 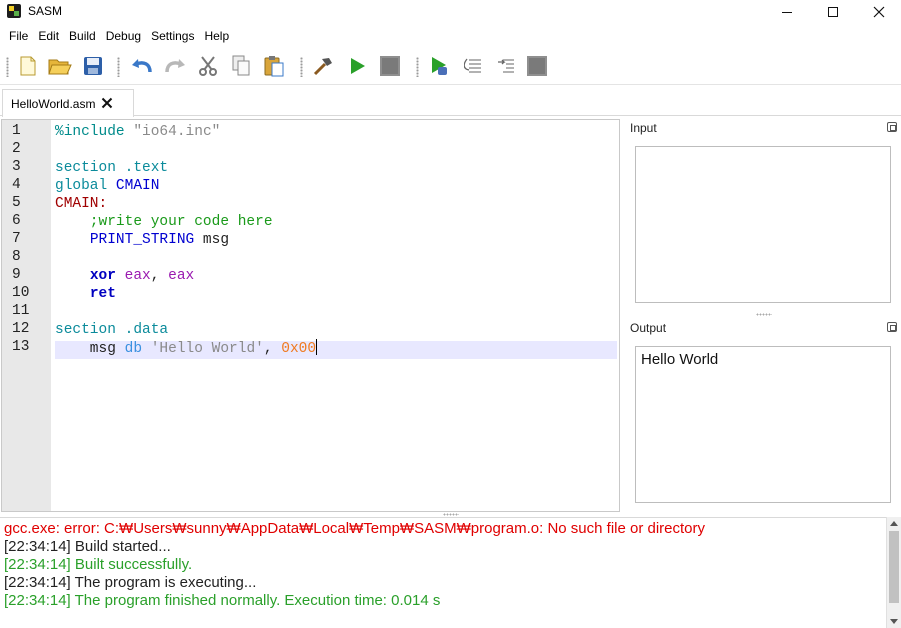 What do you see at coordinates (357, 66) in the screenshot?
I see `run-play-icon` at bounding box center [357, 66].